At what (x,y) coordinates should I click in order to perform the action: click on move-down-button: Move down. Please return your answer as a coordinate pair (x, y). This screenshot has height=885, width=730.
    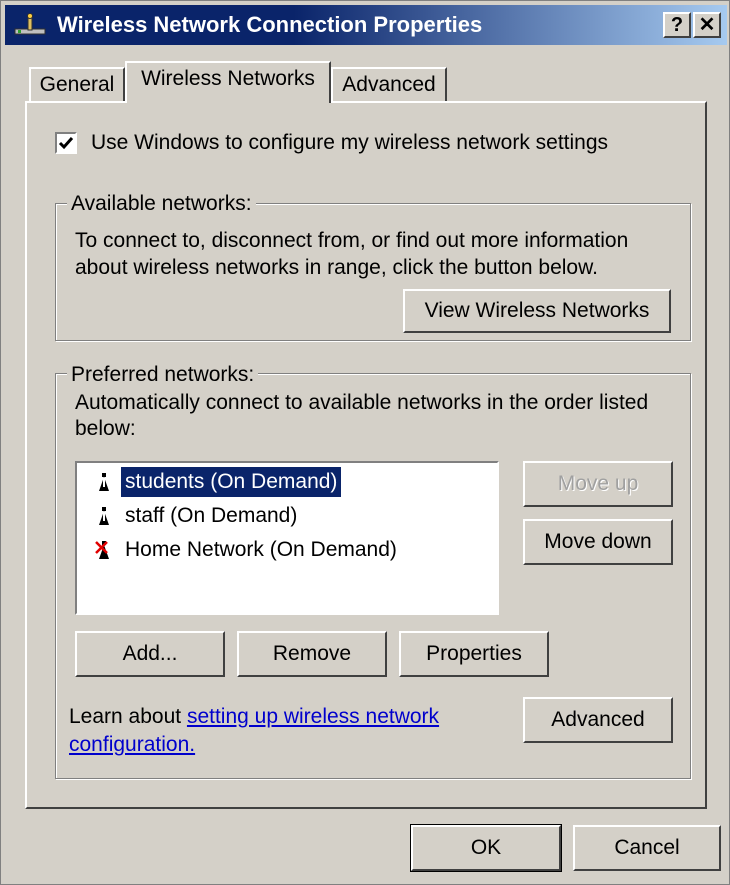
    Looking at the image, I should click on (598, 542).